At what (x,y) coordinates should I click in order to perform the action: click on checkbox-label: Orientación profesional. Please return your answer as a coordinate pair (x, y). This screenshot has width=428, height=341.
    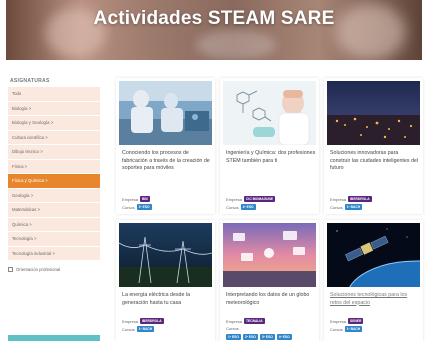
    Looking at the image, I should click on (38, 269).